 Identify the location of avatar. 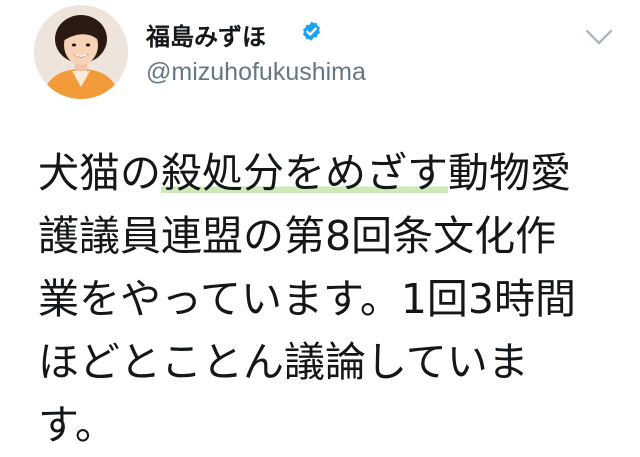
(81, 52).